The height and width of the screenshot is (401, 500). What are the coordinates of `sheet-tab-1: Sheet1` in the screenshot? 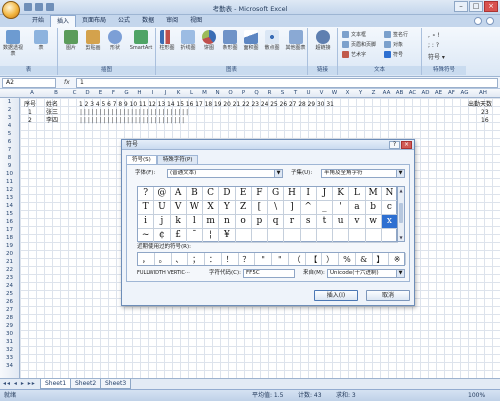 It's located at (56, 384).